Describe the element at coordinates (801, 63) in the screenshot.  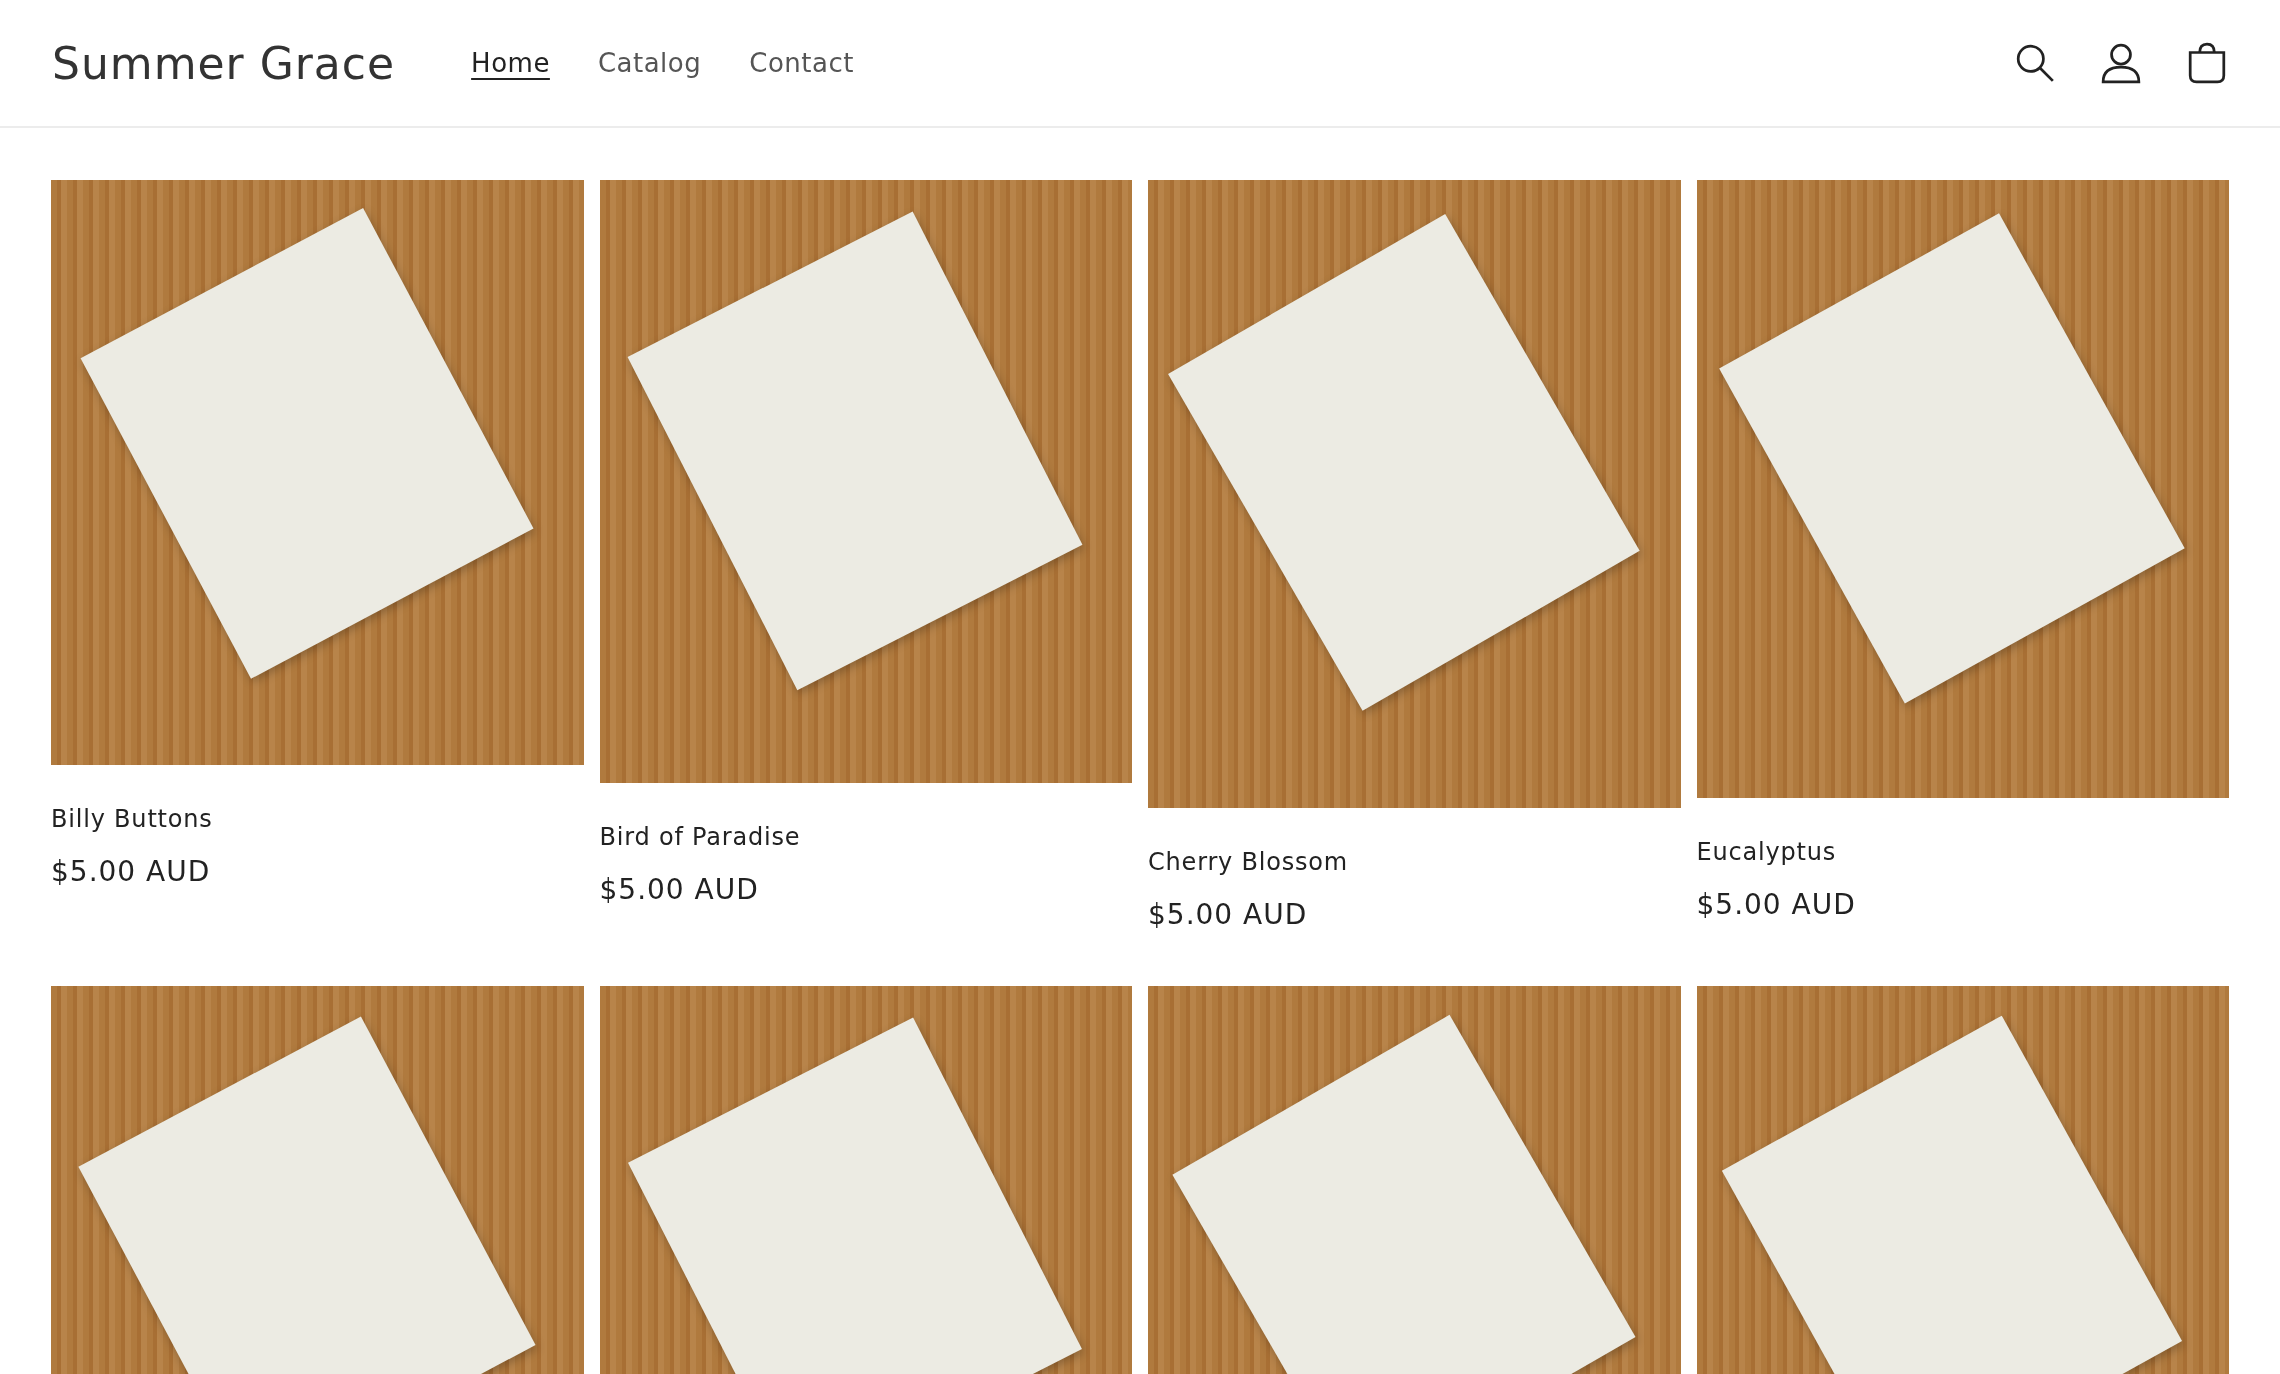
I see `nav-link: Contact` at that location.